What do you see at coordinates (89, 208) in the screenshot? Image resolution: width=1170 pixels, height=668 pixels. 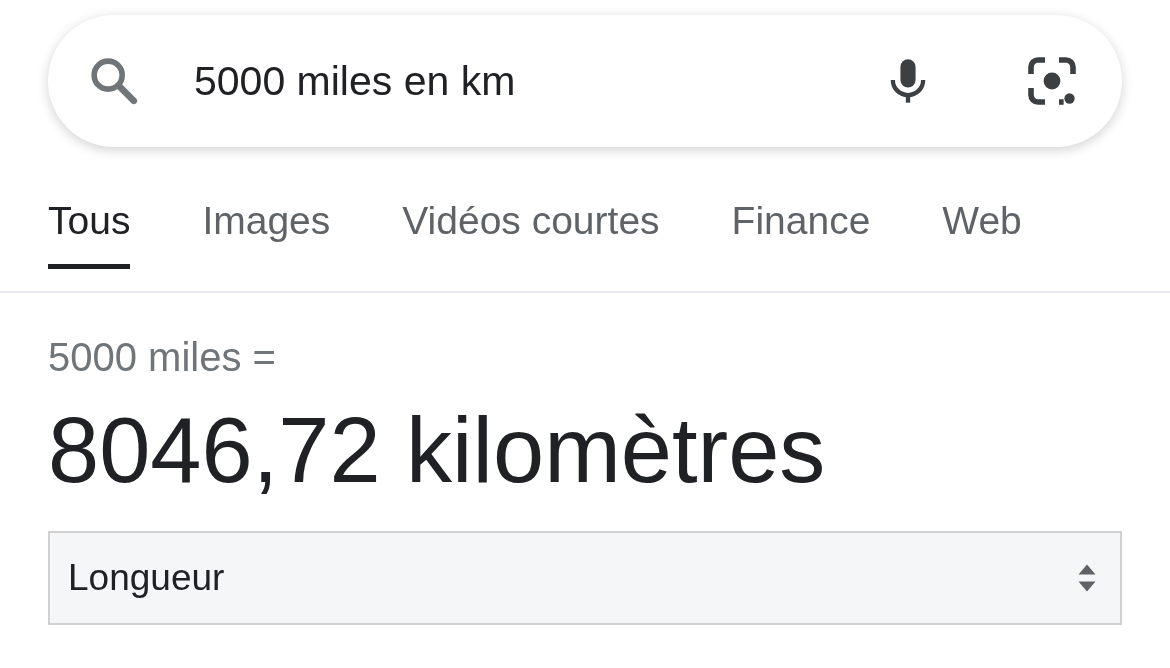 I see `tab: Tous` at bounding box center [89, 208].